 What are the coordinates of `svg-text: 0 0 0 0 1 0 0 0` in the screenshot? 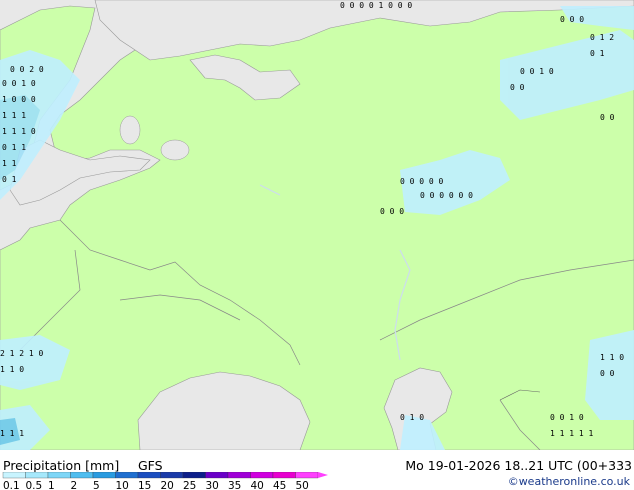 It's located at (376, 5).